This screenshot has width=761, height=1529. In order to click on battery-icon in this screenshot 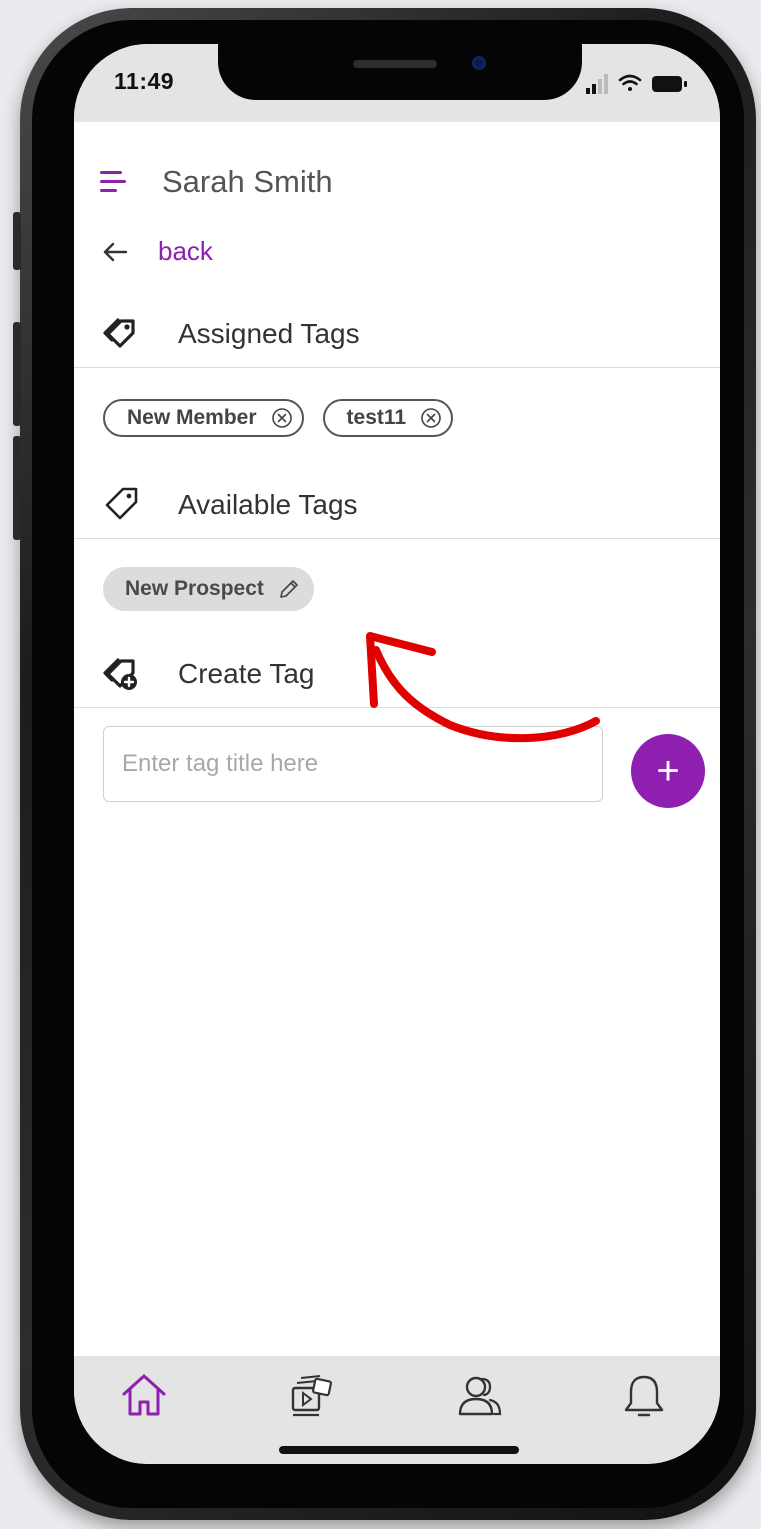, I will do `click(669, 84)`.